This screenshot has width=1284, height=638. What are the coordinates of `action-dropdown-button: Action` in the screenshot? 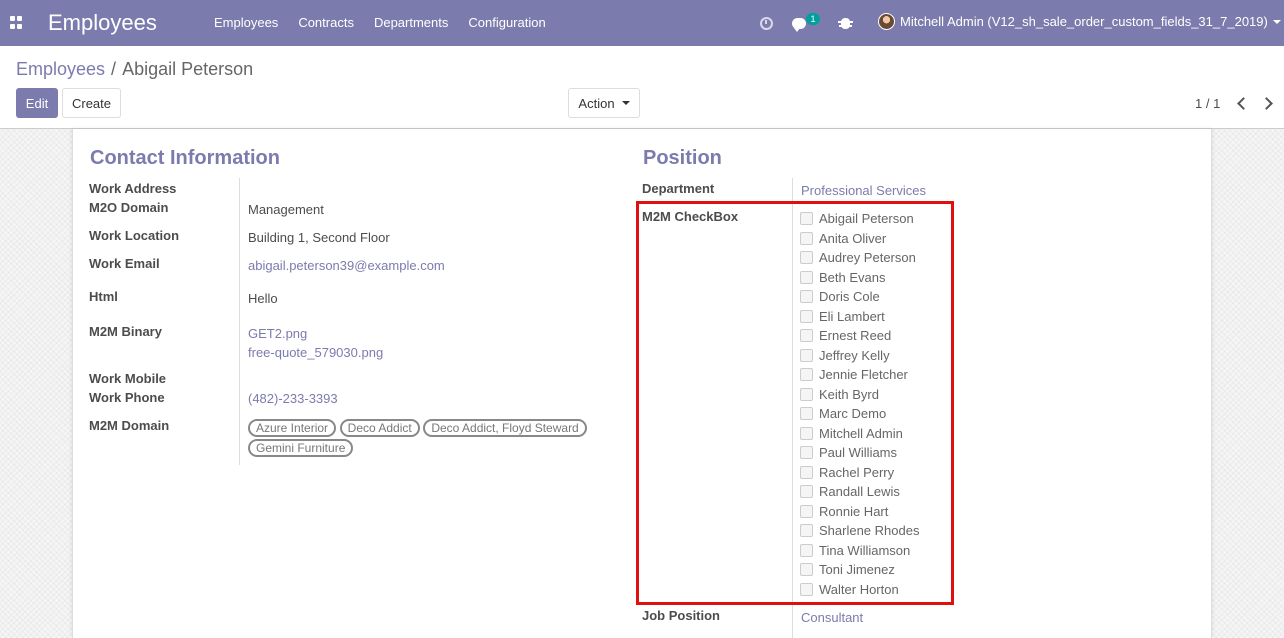 It's located at (604, 103).